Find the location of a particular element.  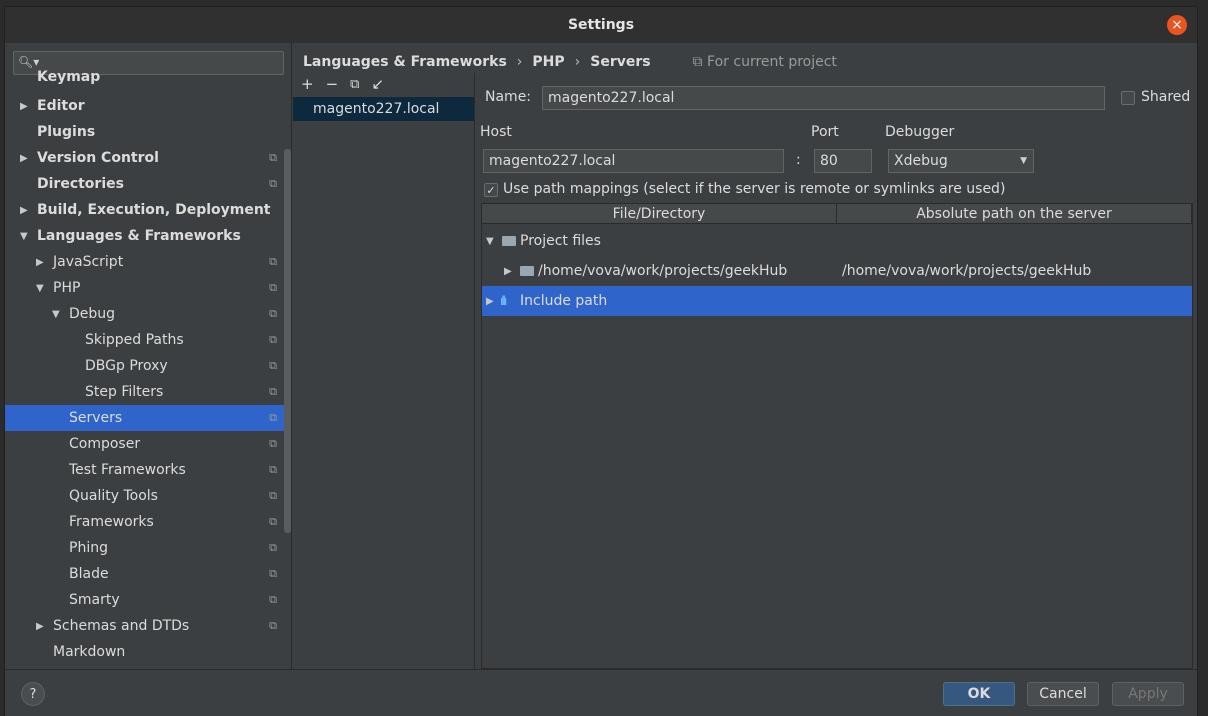

sidebar-item: Markdown is located at coordinates (145, 652).